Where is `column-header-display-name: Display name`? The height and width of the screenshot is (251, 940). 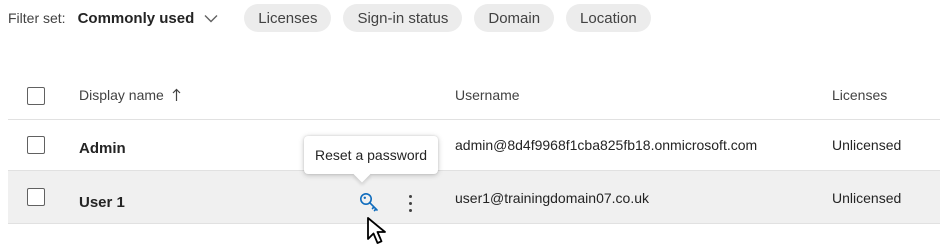
column-header-display-name: Display name is located at coordinates (130, 95).